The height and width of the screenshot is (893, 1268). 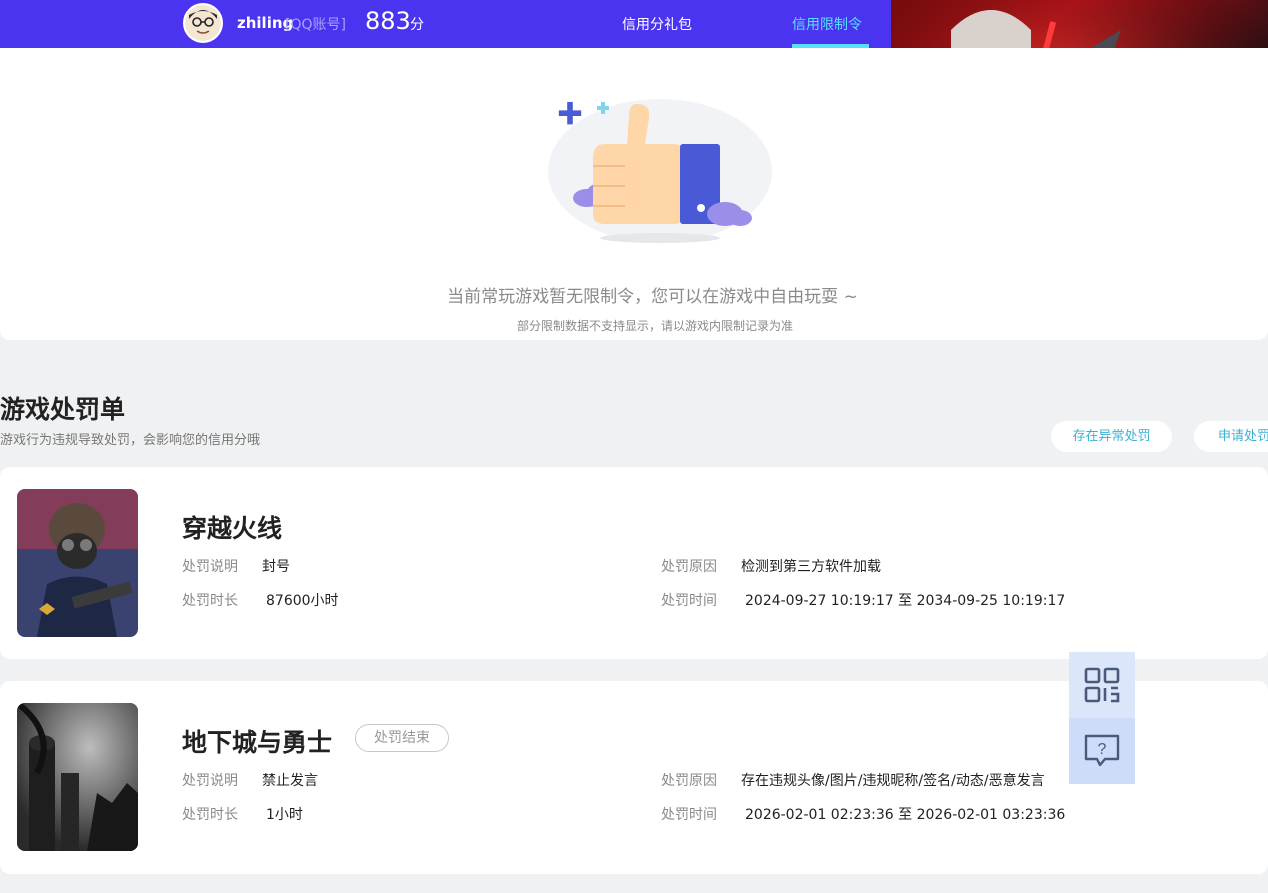 What do you see at coordinates (130, 440) in the screenshot?
I see `section-description: 游戏行为违规导致处罚，会影响您的信用分哦` at bounding box center [130, 440].